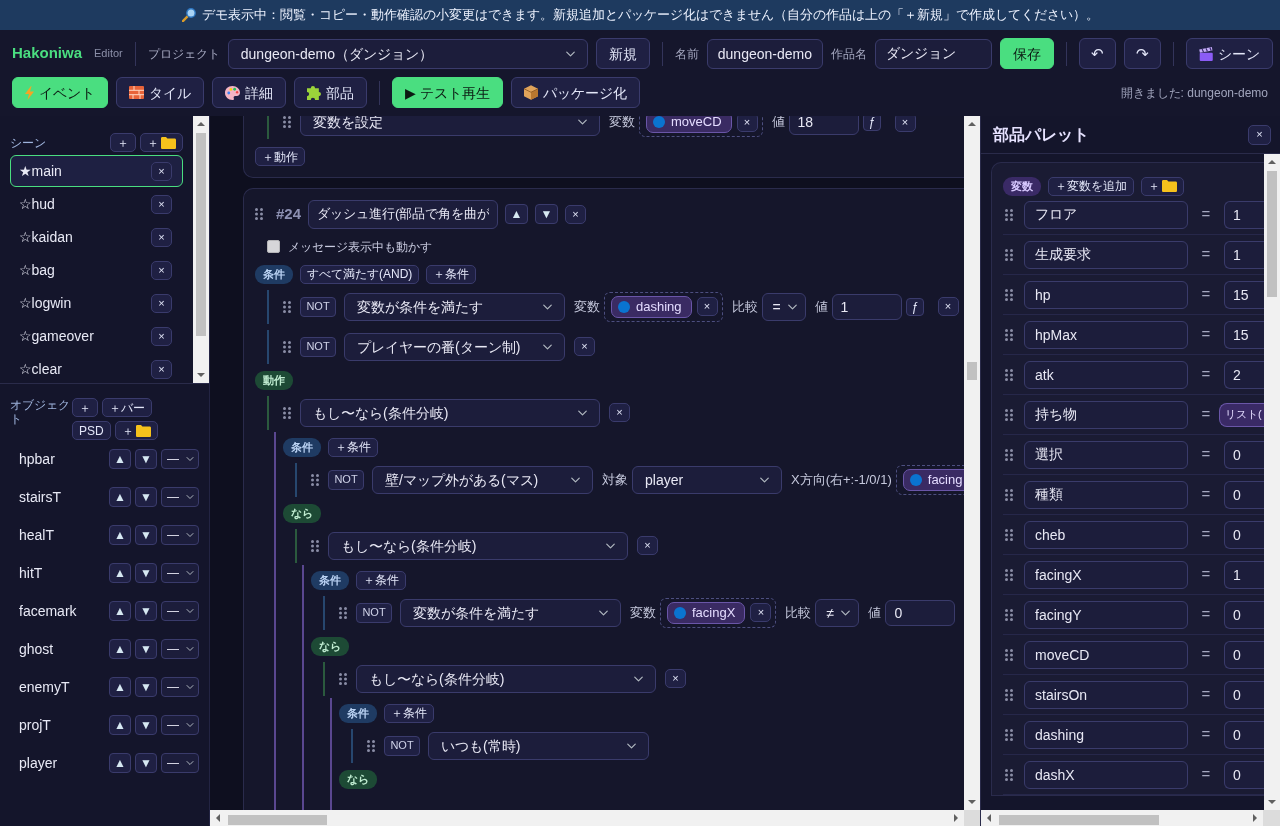 The width and height of the screenshot is (1280, 826). What do you see at coordinates (1026, 53) in the screenshot?
I see `save-button: 保存` at bounding box center [1026, 53].